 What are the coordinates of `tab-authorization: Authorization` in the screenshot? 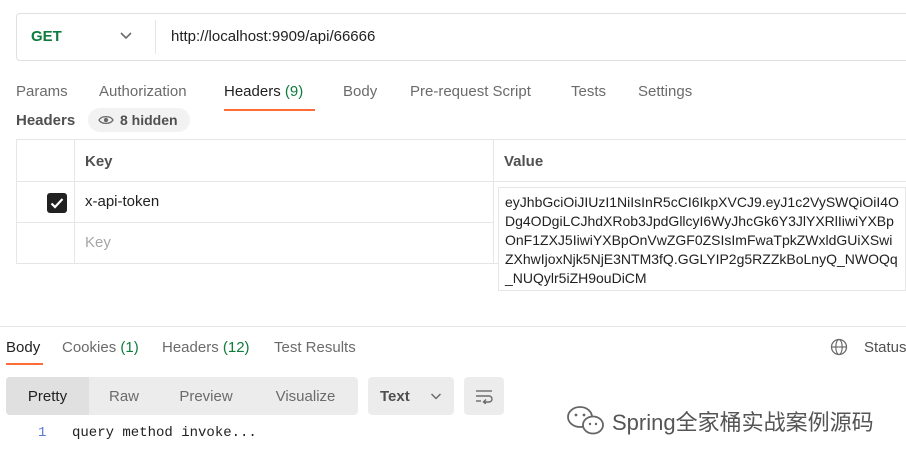 It's located at (143, 91).